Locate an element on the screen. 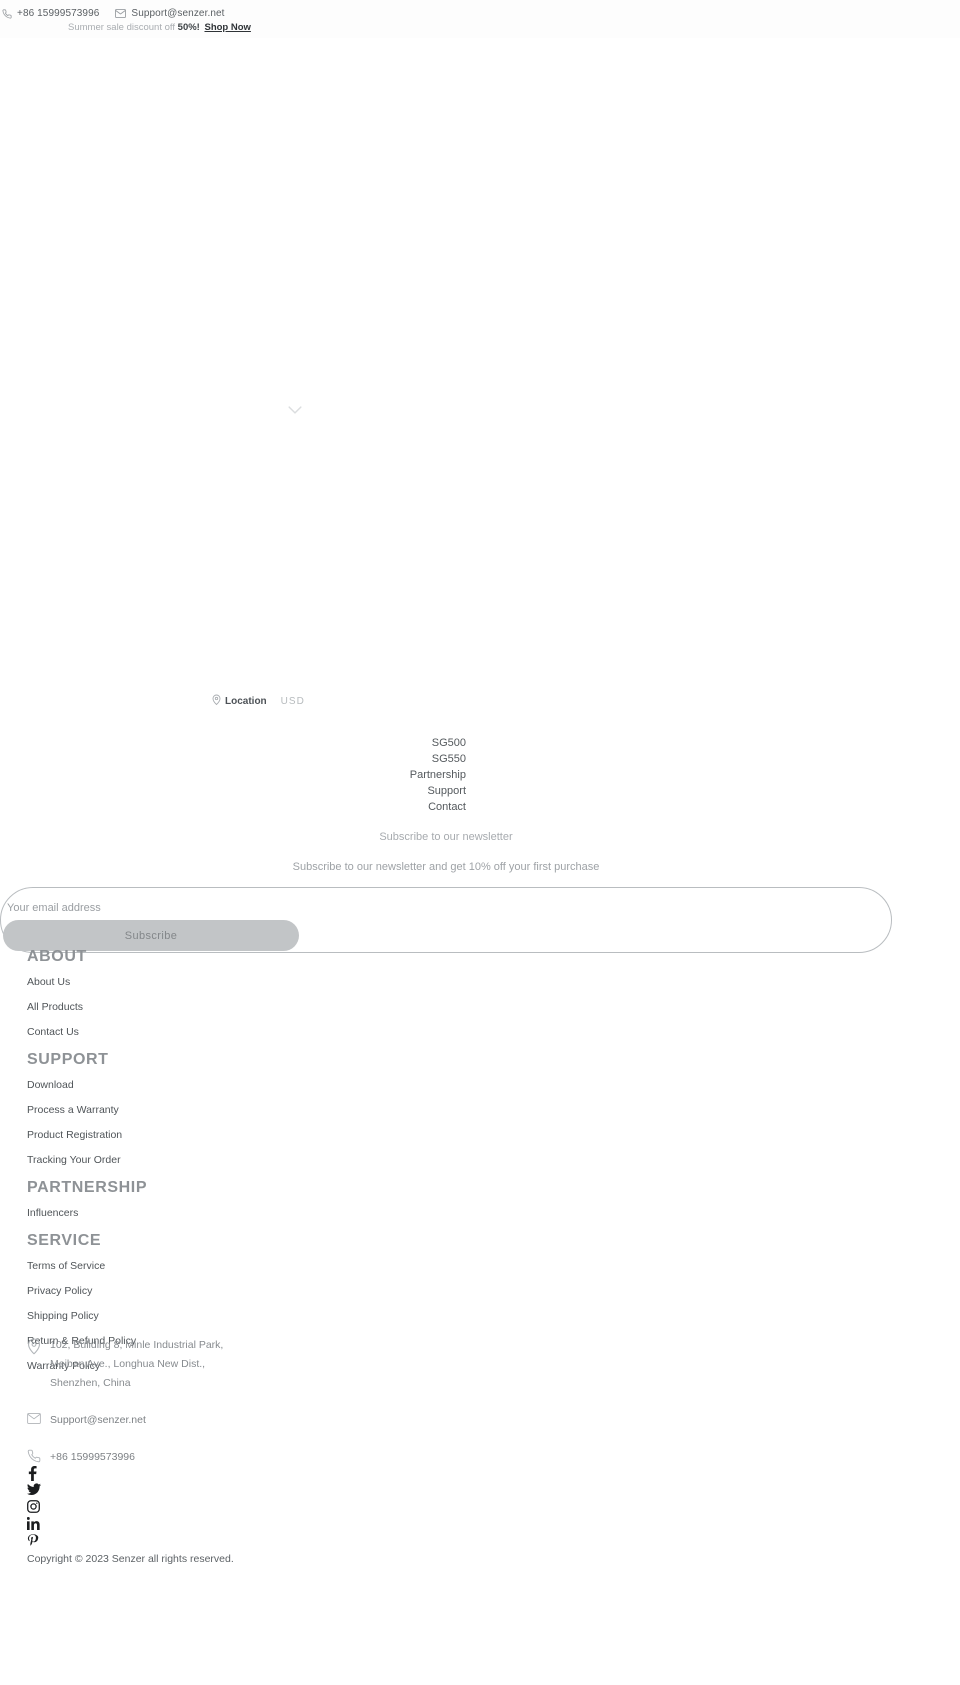 This screenshot has height=1685, width=960. contact-email-text: Support@senzer.net is located at coordinates (98, 1420).